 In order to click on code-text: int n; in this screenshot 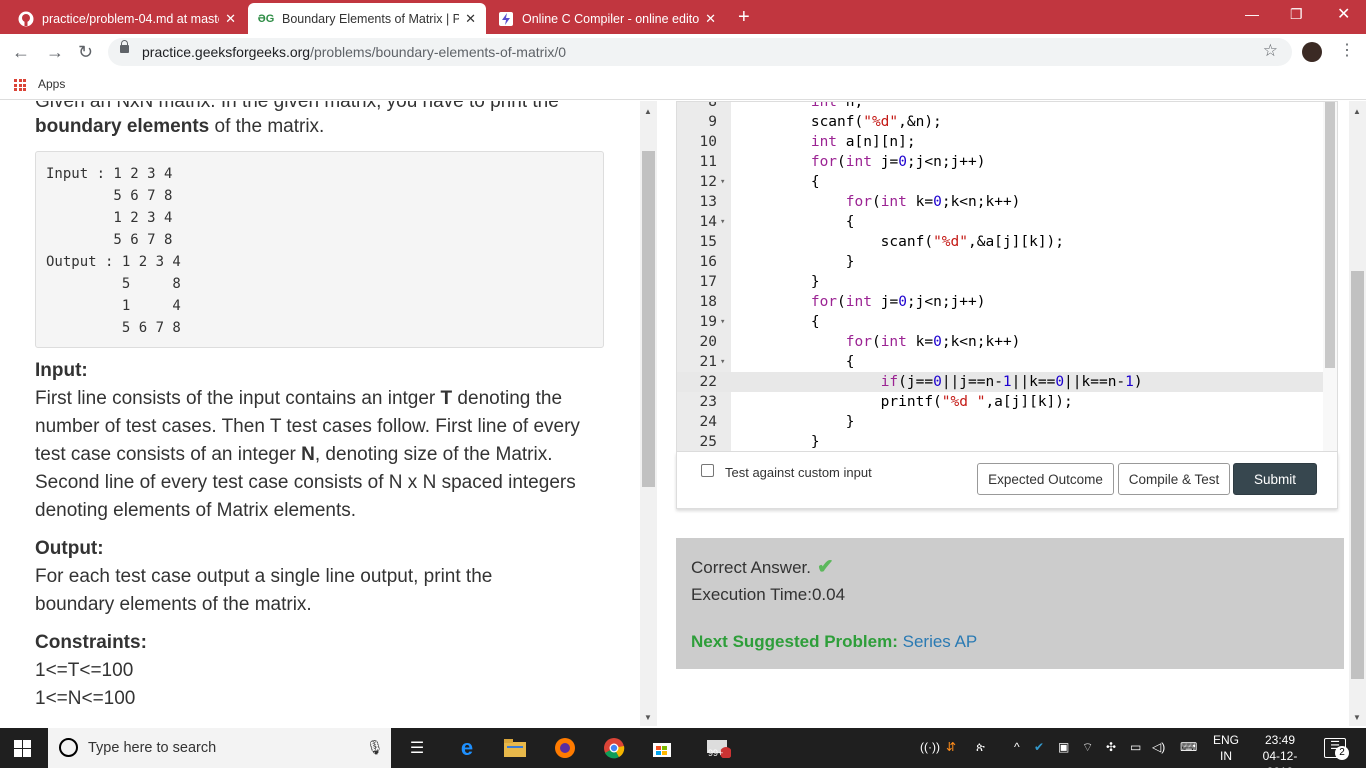, I will do `click(837, 105)`.